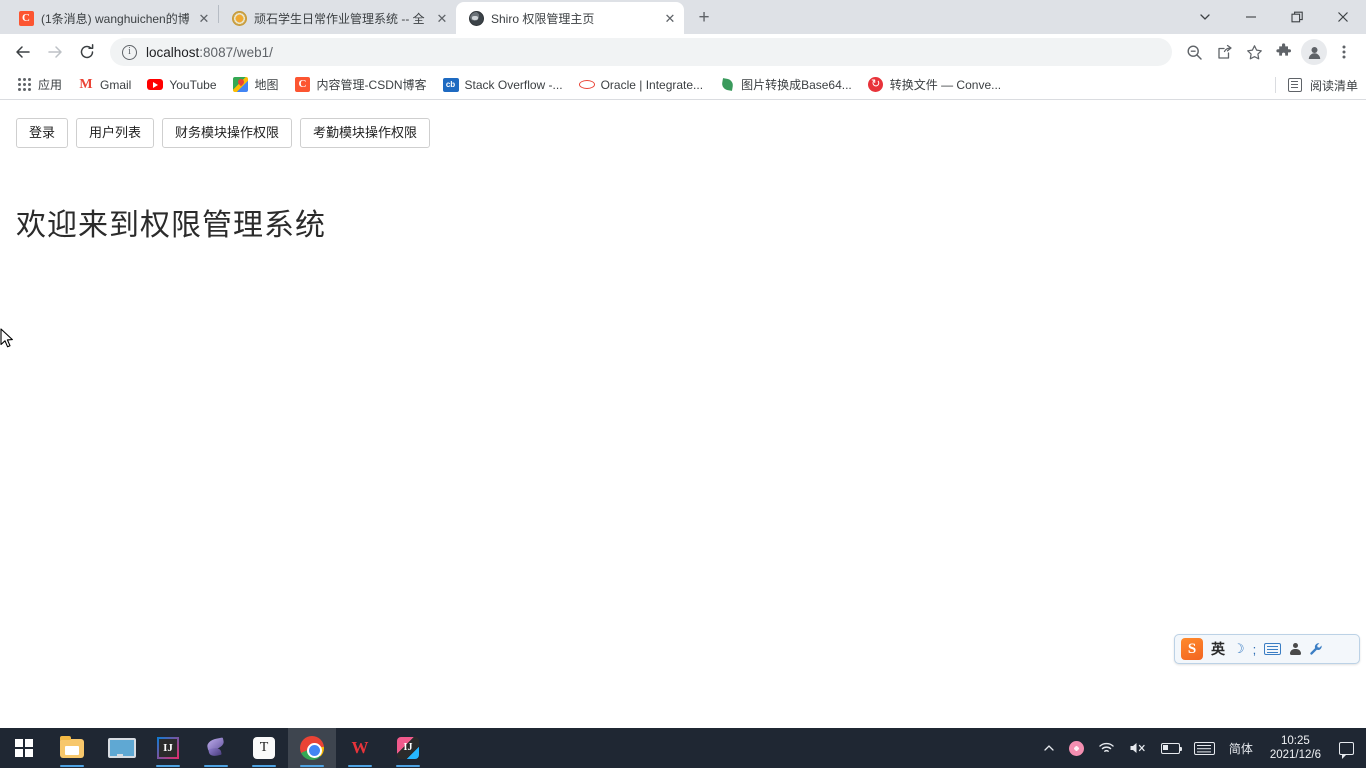 The image size is (1366, 768). What do you see at coordinates (1316, 649) in the screenshot?
I see `wrench-icon` at bounding box center [1316, 649].